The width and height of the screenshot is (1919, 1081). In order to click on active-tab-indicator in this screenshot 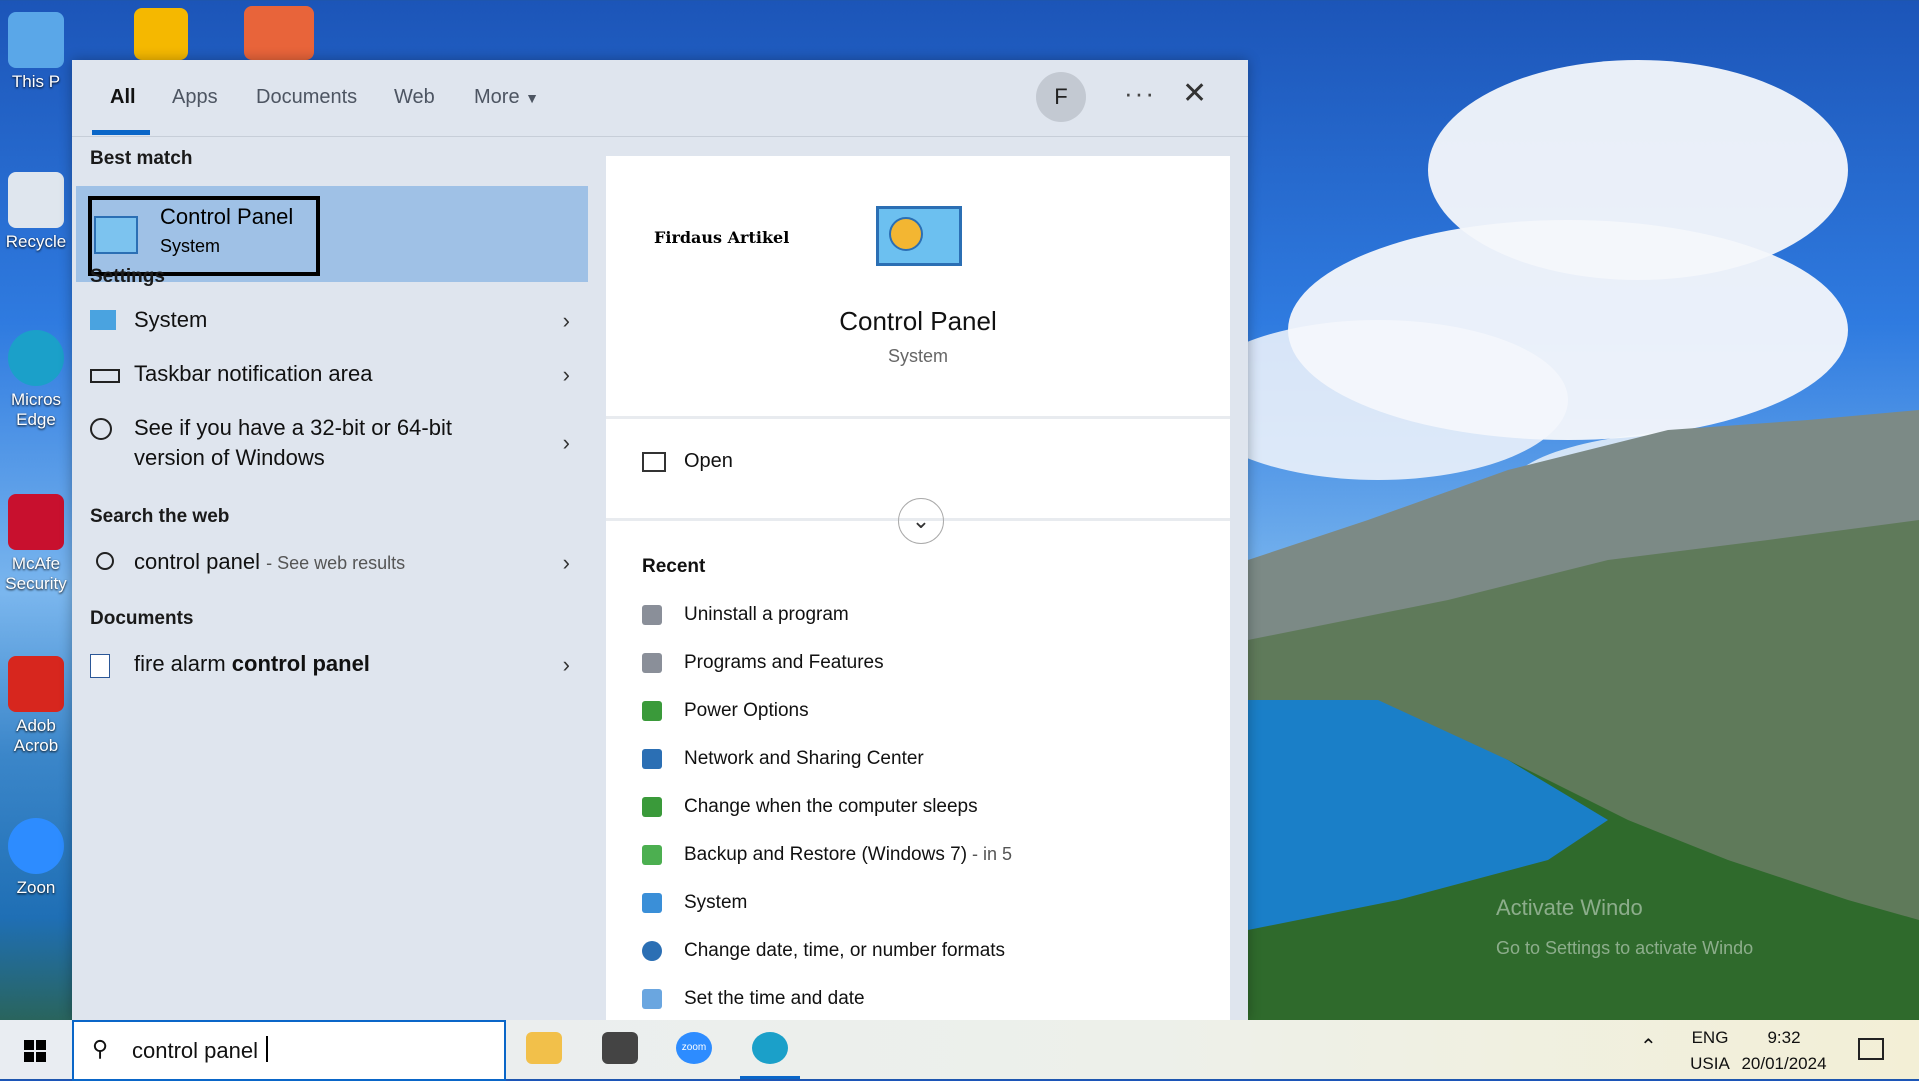, I will do `click(121, 132)`.